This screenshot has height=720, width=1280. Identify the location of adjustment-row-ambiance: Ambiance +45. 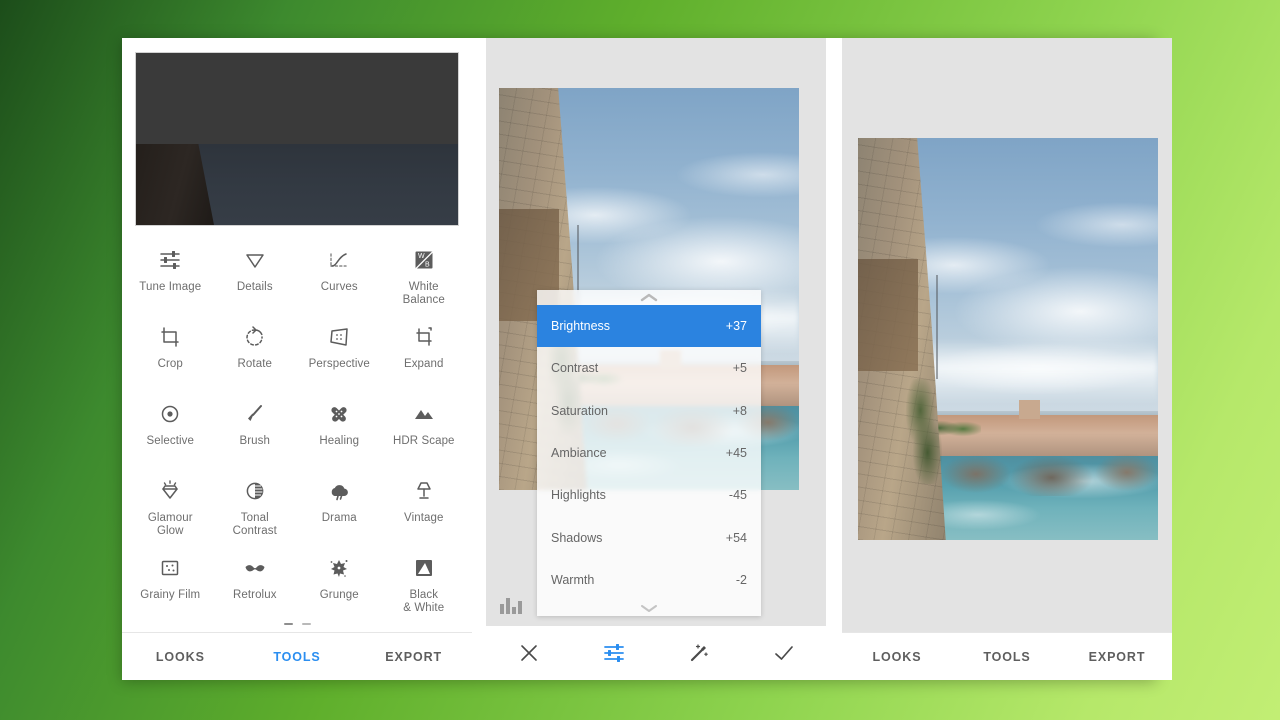
(649, 453).